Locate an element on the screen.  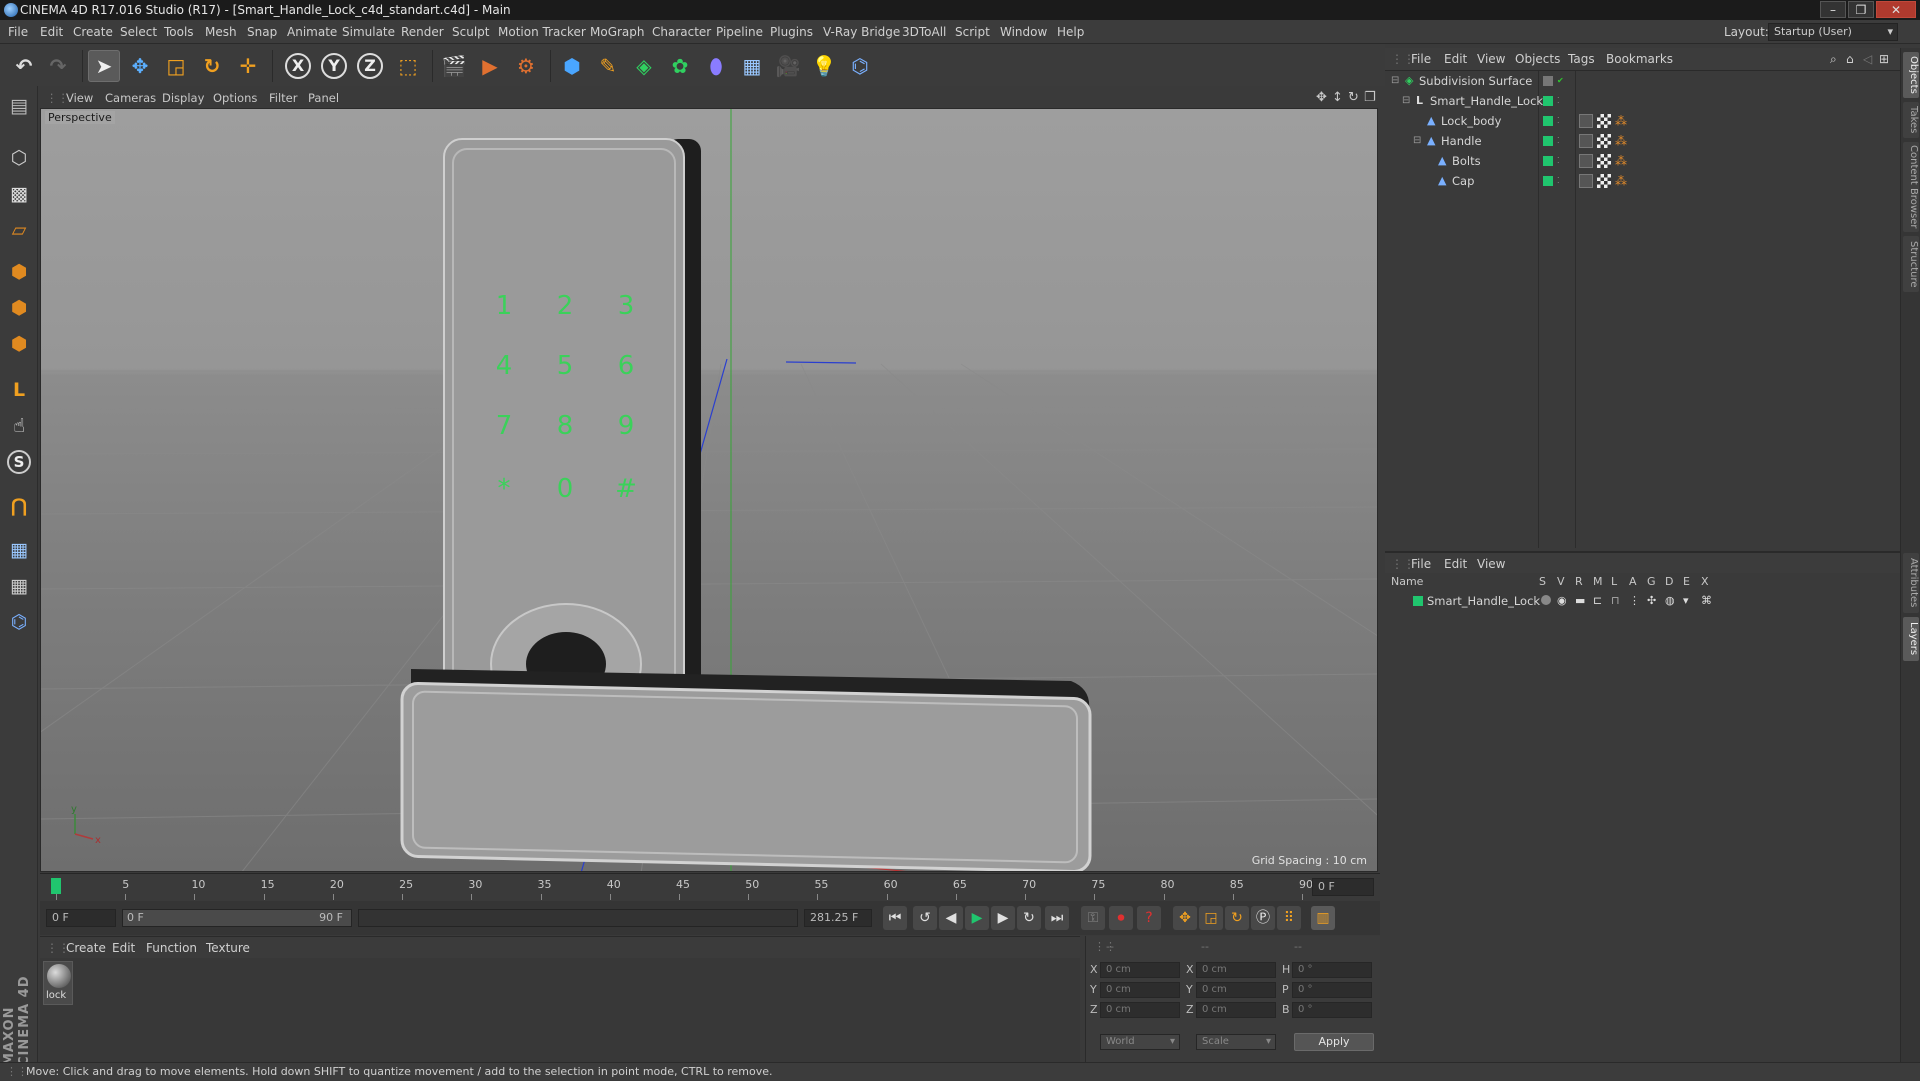
object-row: ▲ Bolts ⁚ ⁂ is located at coordinates (1642, 161).